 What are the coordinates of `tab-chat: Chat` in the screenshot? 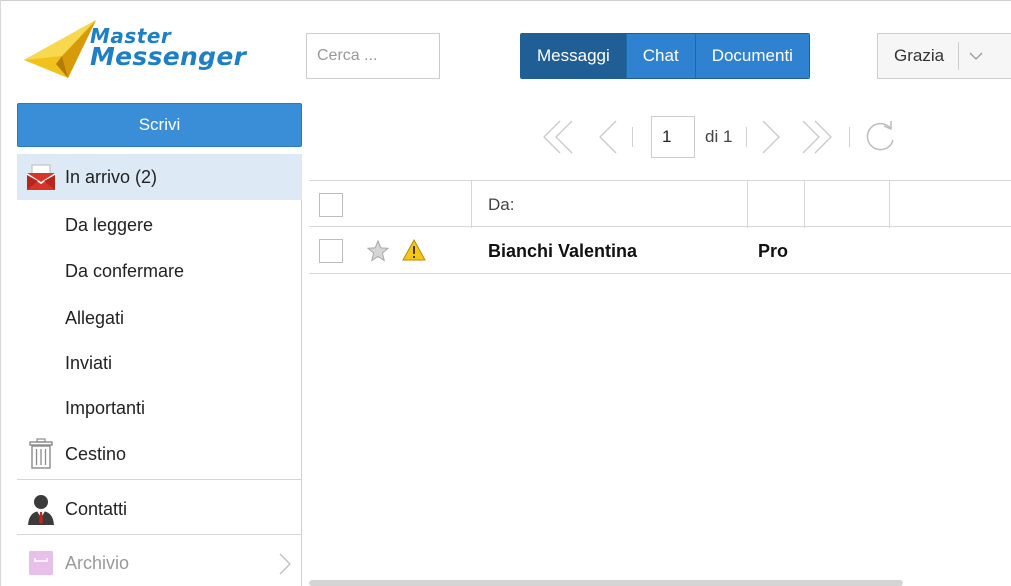 It's located at (660, 56).